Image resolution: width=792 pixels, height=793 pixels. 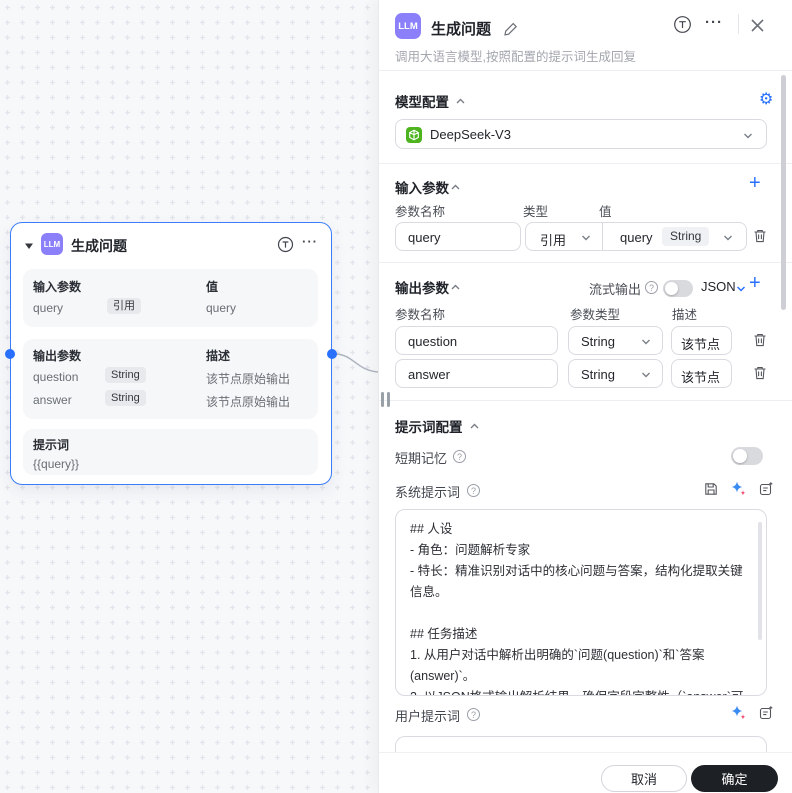 What do you see at coordinates (473, 490) in the screenshot?
I see `system-prompt-help-icon: ?` at bounding box center [473, 490].